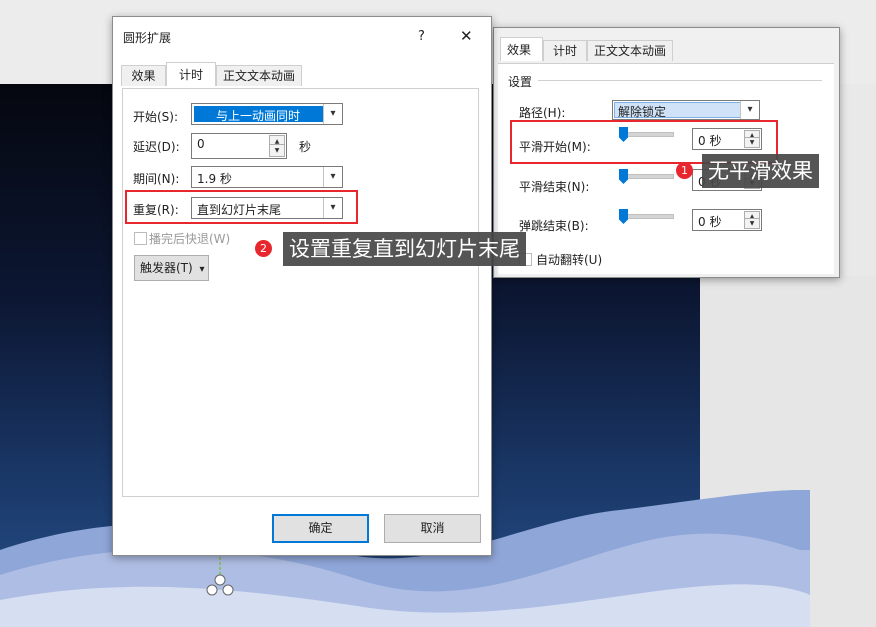 The height and width of the screenshot is (627, 876). What do you see at coordinates (542, 113) in the screenshot?
I see `path-label: 路径(H):` at bounding box center [542, 113].